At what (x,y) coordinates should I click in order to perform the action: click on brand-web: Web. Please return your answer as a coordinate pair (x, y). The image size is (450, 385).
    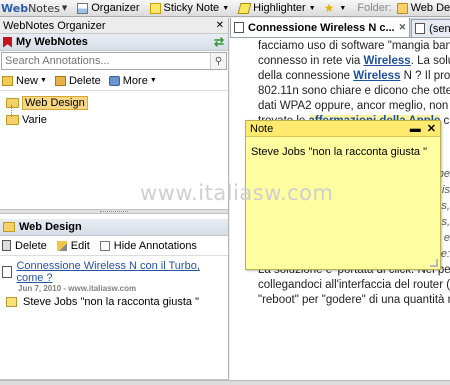
    Looking at the image, I should click on (15, 8).